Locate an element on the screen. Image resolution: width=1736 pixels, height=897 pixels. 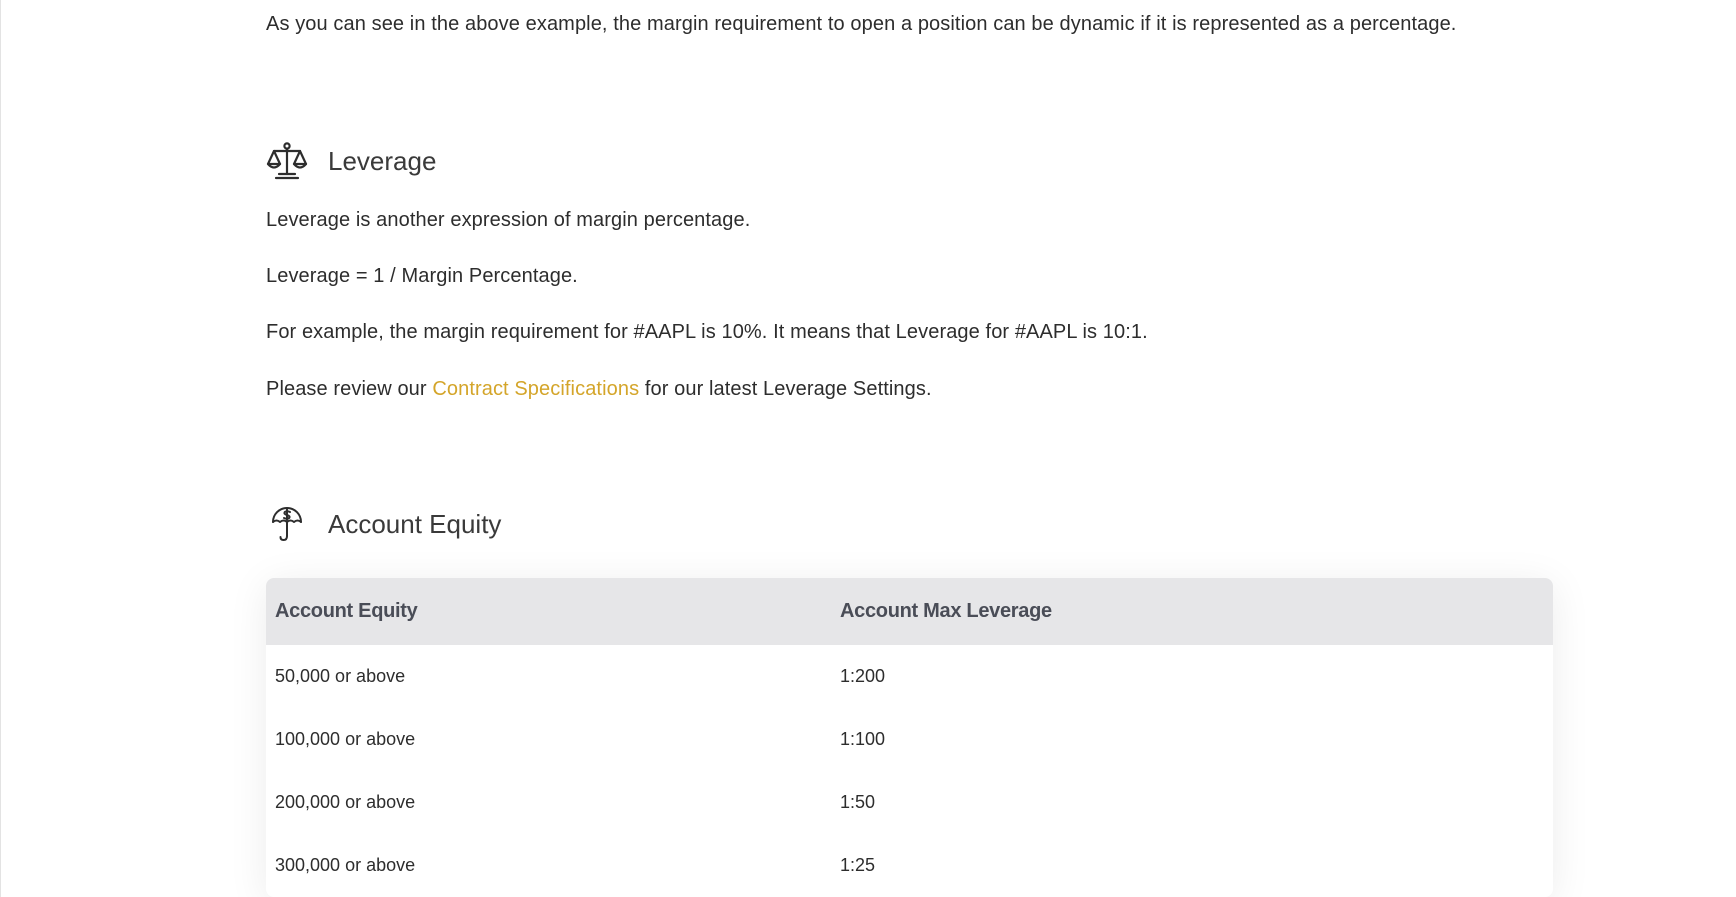
scales-icon is located at coordinates (287, 161).